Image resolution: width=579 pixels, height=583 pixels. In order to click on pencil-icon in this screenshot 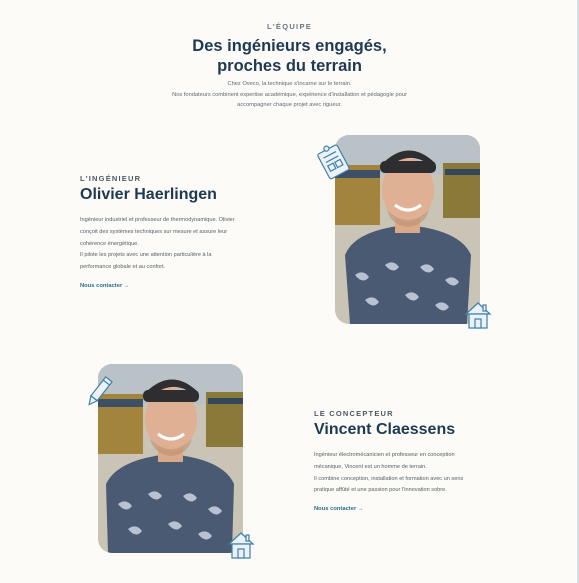, I will do `click(100, 391)`.